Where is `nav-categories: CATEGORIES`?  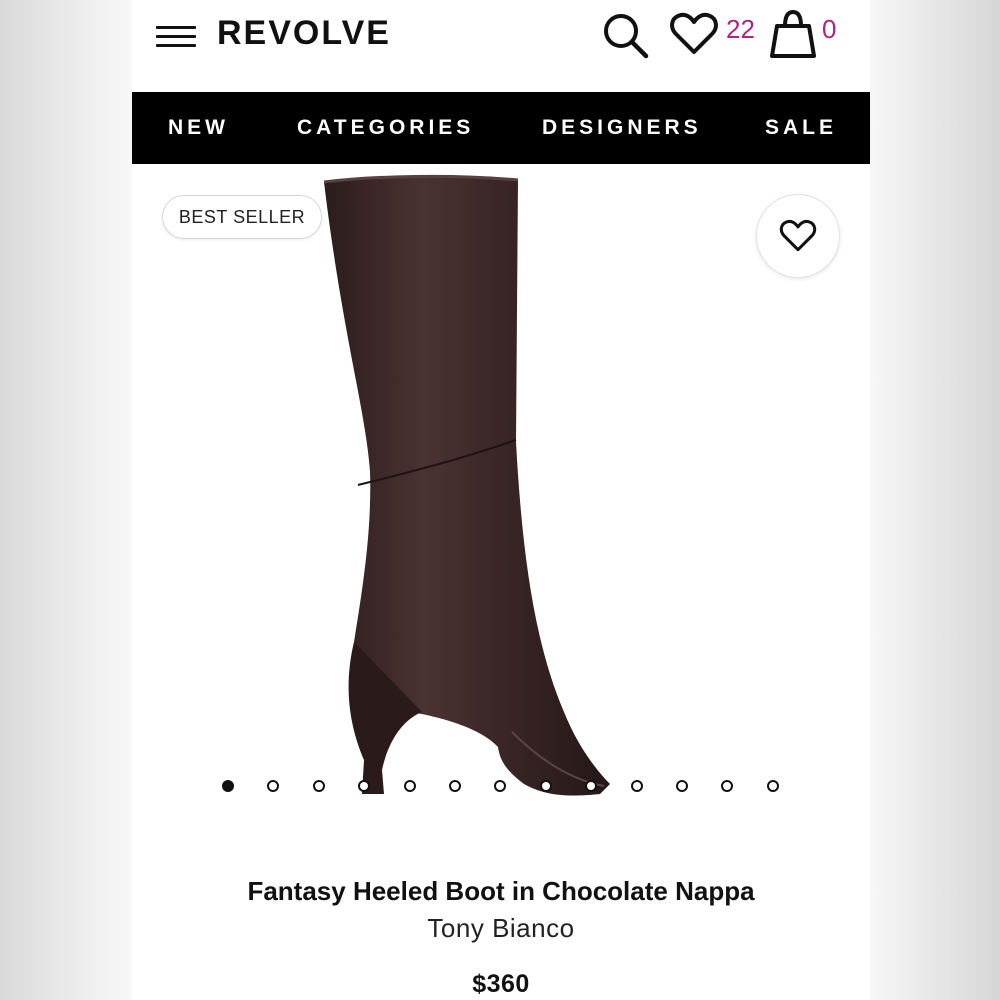 nav-categories: CATEGORIES is located at coordinates (385, 128).